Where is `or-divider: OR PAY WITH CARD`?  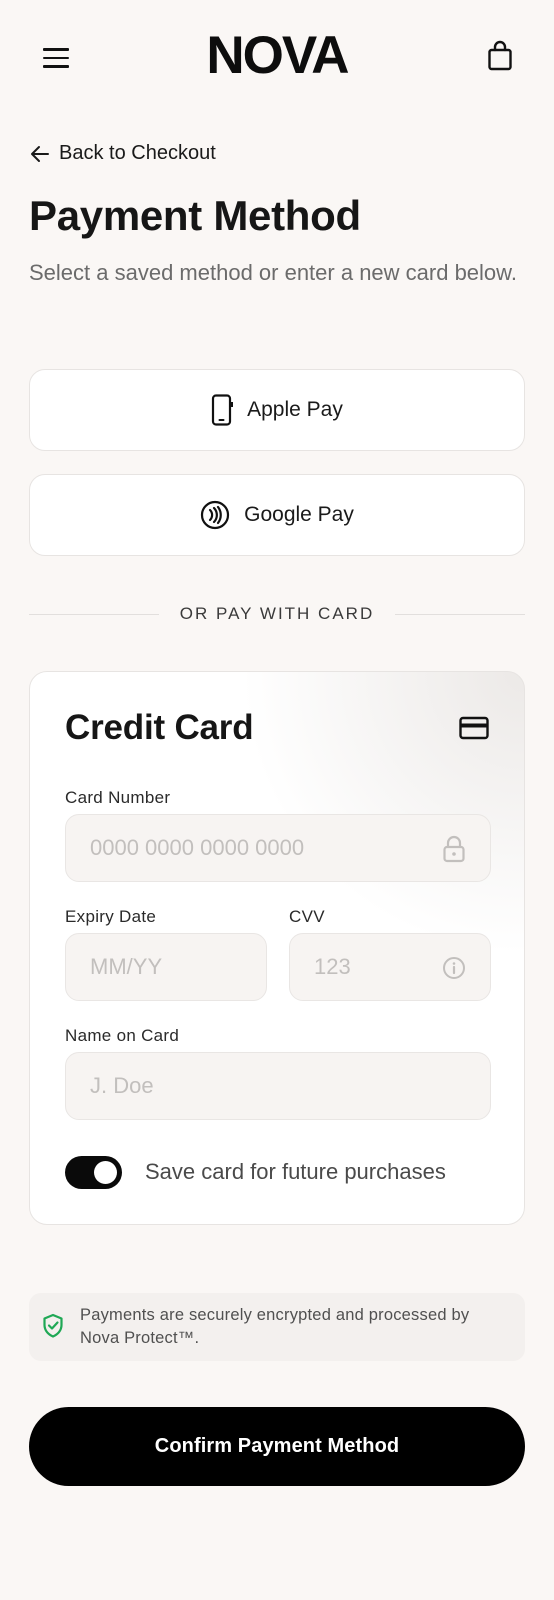 or-divider: OR PAY WITH CARD is located at coordinates (277, 615).